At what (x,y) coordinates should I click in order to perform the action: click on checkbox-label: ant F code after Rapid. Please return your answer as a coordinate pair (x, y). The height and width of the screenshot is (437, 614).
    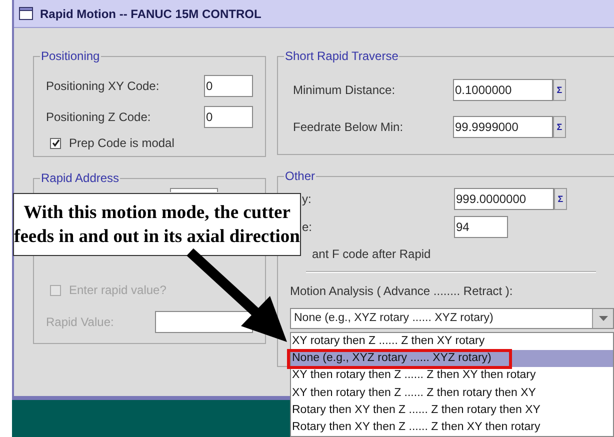
    Looking at the image, I should click on (371, 254).